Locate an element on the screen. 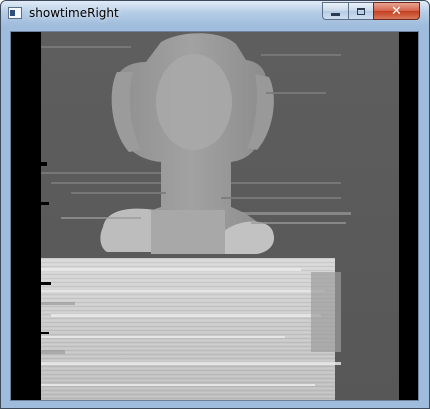 Image resolution: width=430 pixels, height=409 pixels. maximize-button is located at coordinates (361, 11).